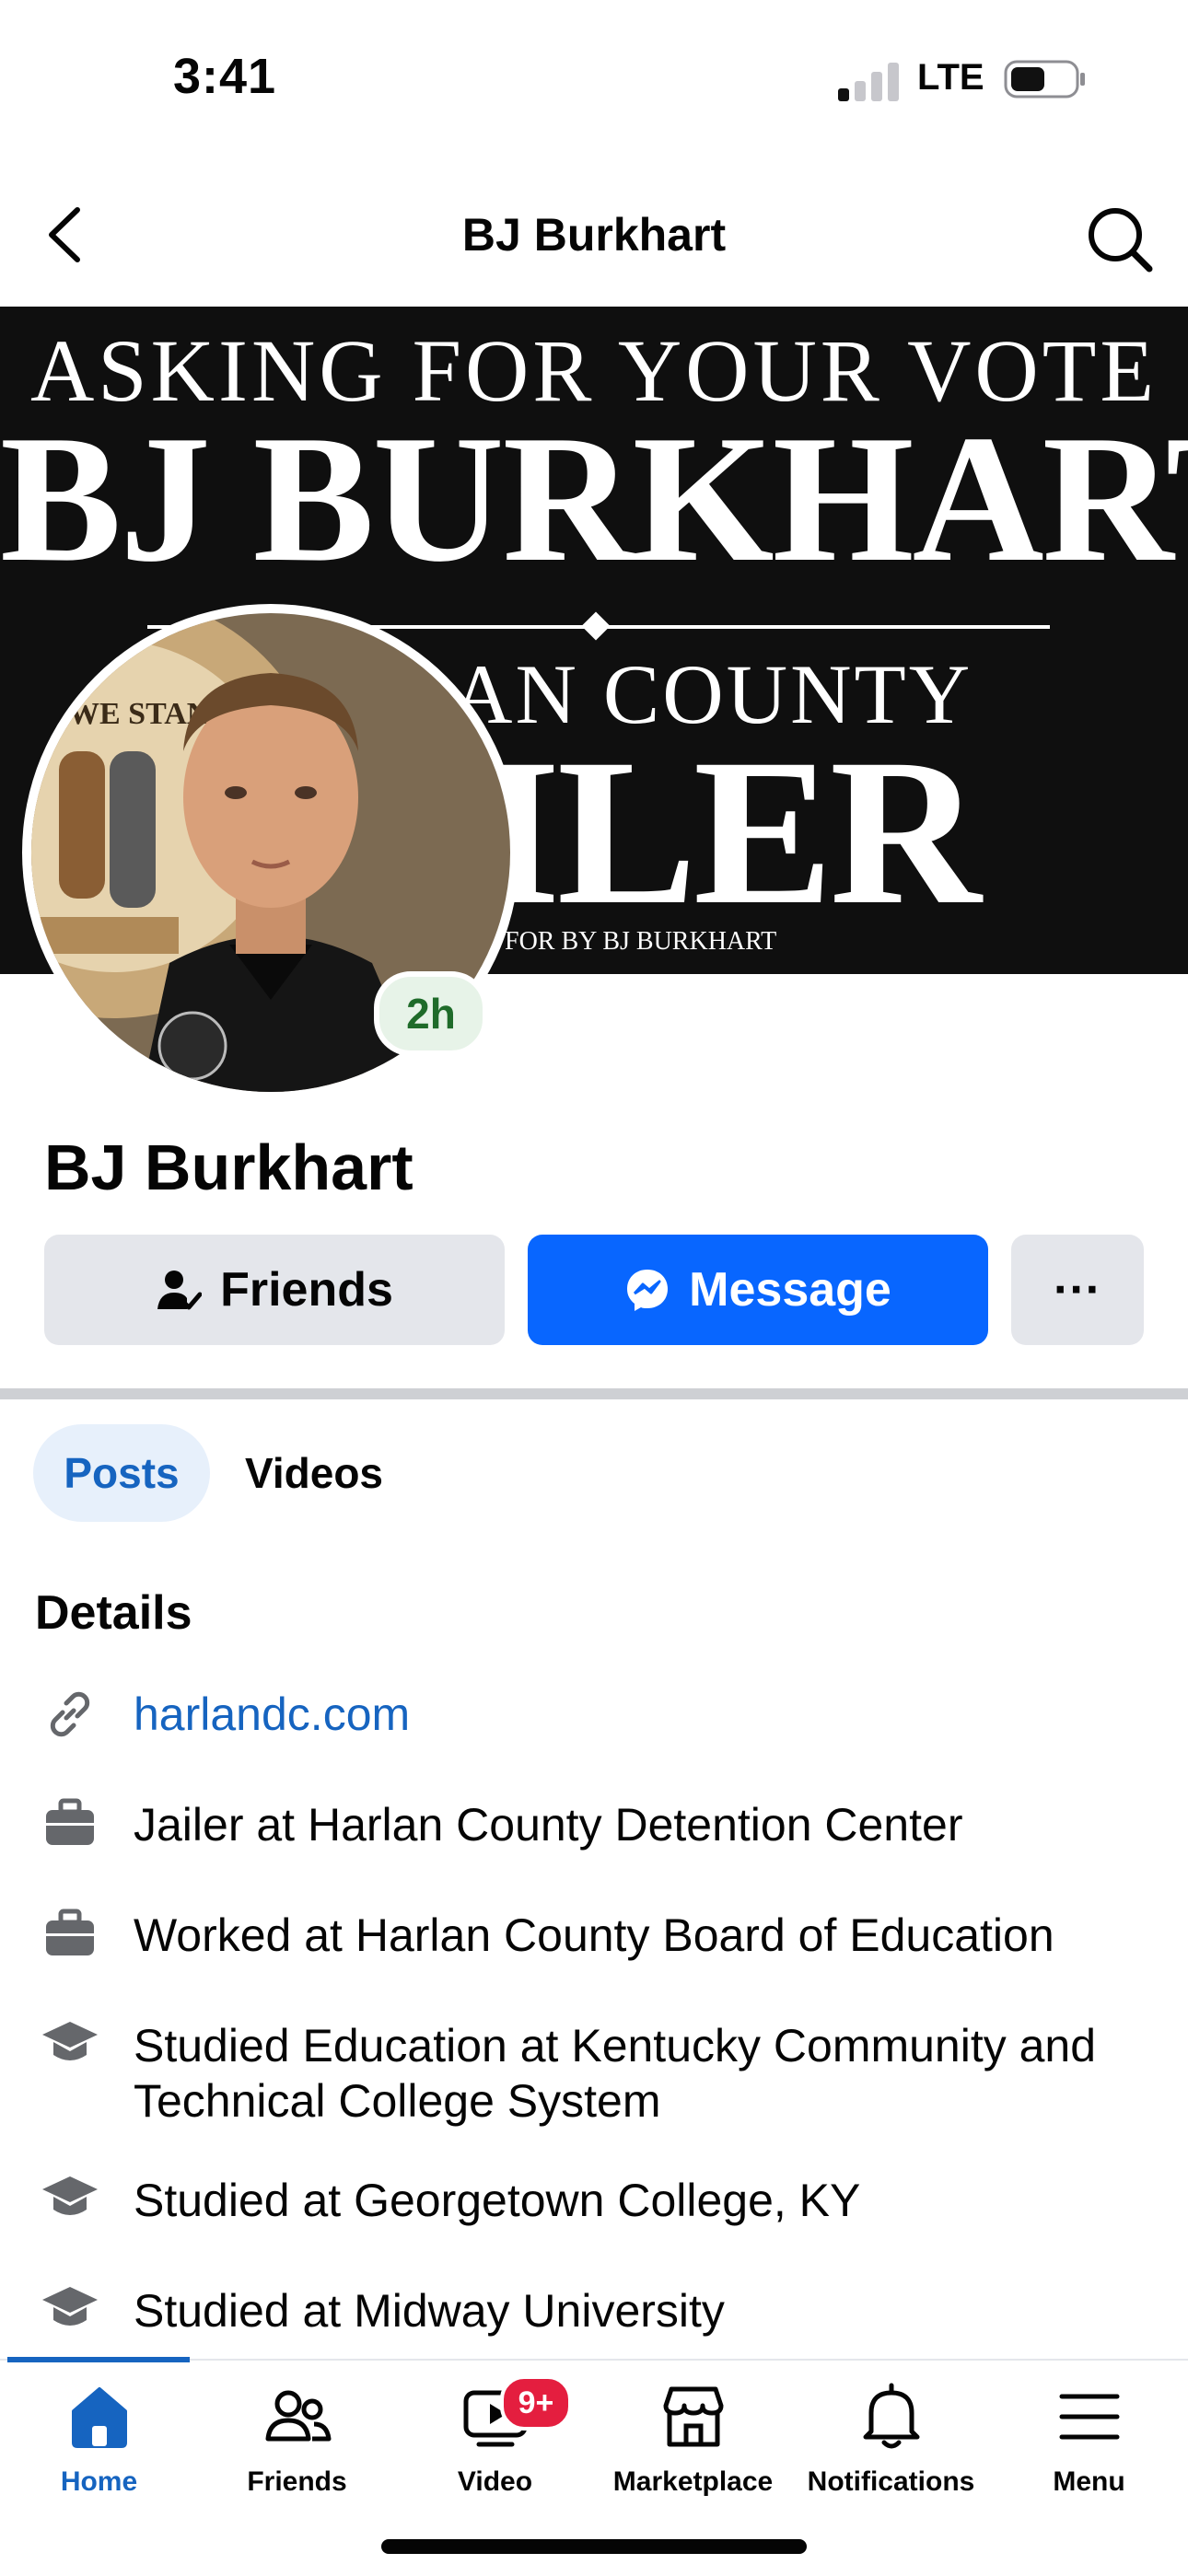 The height and width of the screenshot is (2576, 1188). What do you see at coordinates (228, 1167) in the screenshot?
I see `profile-name: BJ Burkhart` at bounding box center [228, 1167].